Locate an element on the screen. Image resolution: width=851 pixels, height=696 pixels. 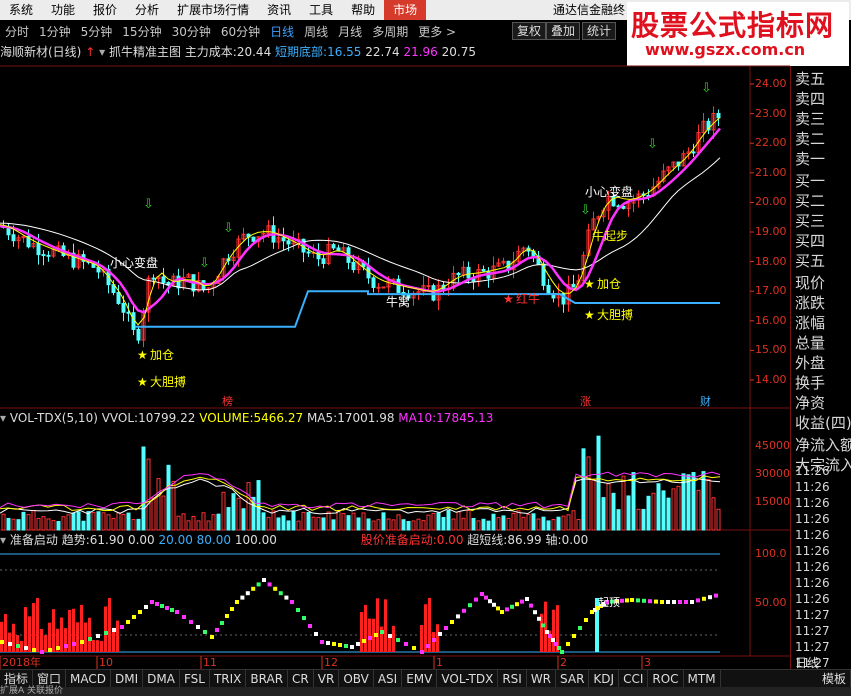
price-tick-label: 22.00 is located at coordinates (771, 143).